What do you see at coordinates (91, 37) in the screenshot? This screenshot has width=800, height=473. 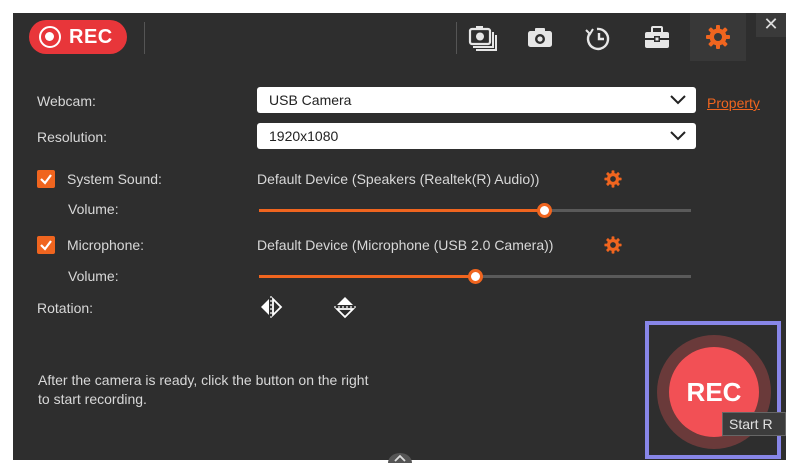 I see `rec-mode-label: REC` at bounding box center [91, 37].